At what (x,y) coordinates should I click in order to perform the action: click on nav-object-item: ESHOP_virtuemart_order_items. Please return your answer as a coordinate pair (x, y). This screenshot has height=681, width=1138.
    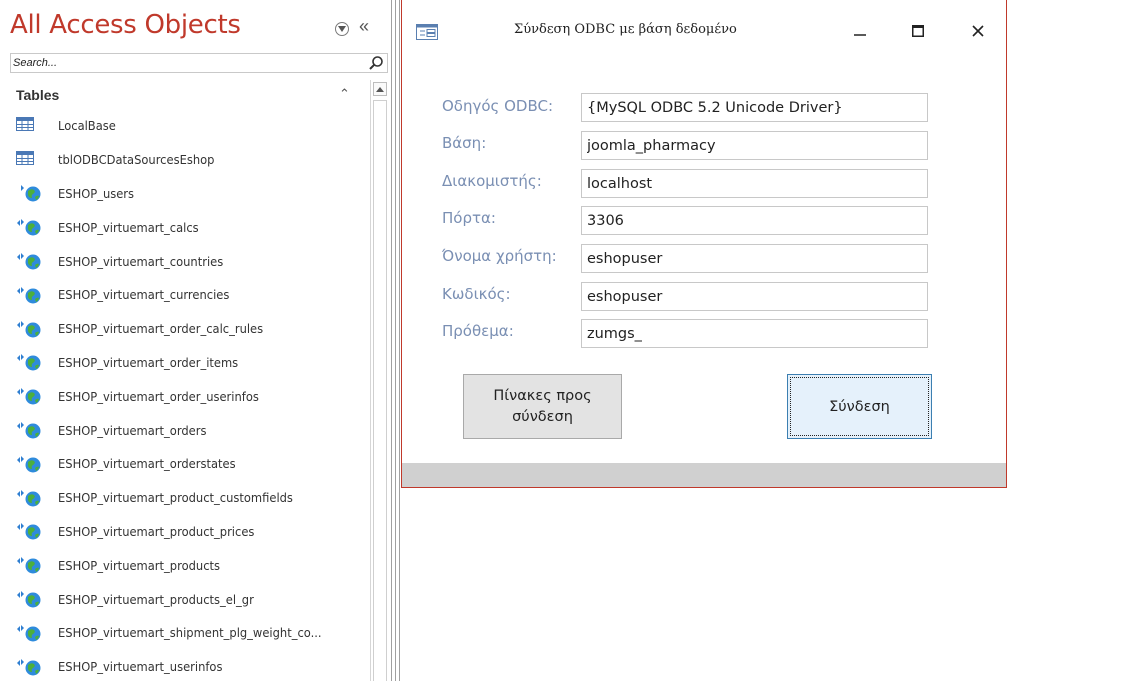
    Looking at the image, I should click on (191, 363).